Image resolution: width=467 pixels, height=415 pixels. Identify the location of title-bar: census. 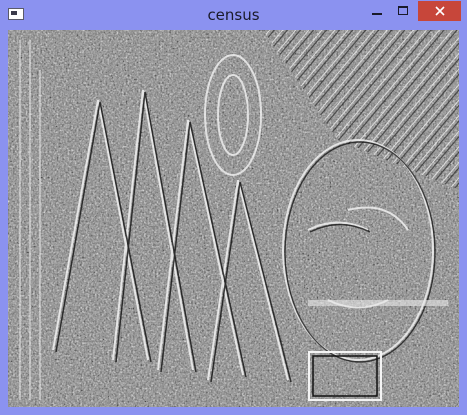
(233, 15).